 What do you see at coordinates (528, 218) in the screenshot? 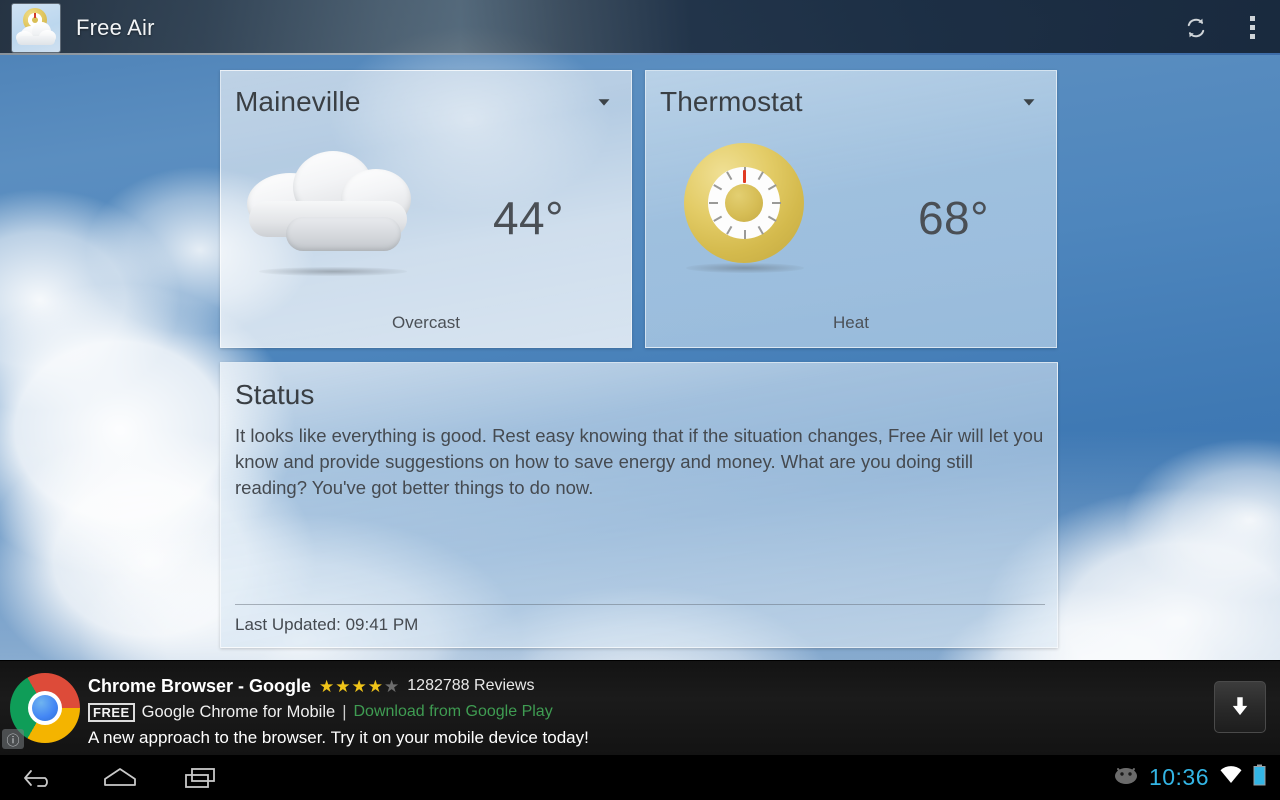
I see `weather-temperature: 44°` at bounding box center [528, 218].